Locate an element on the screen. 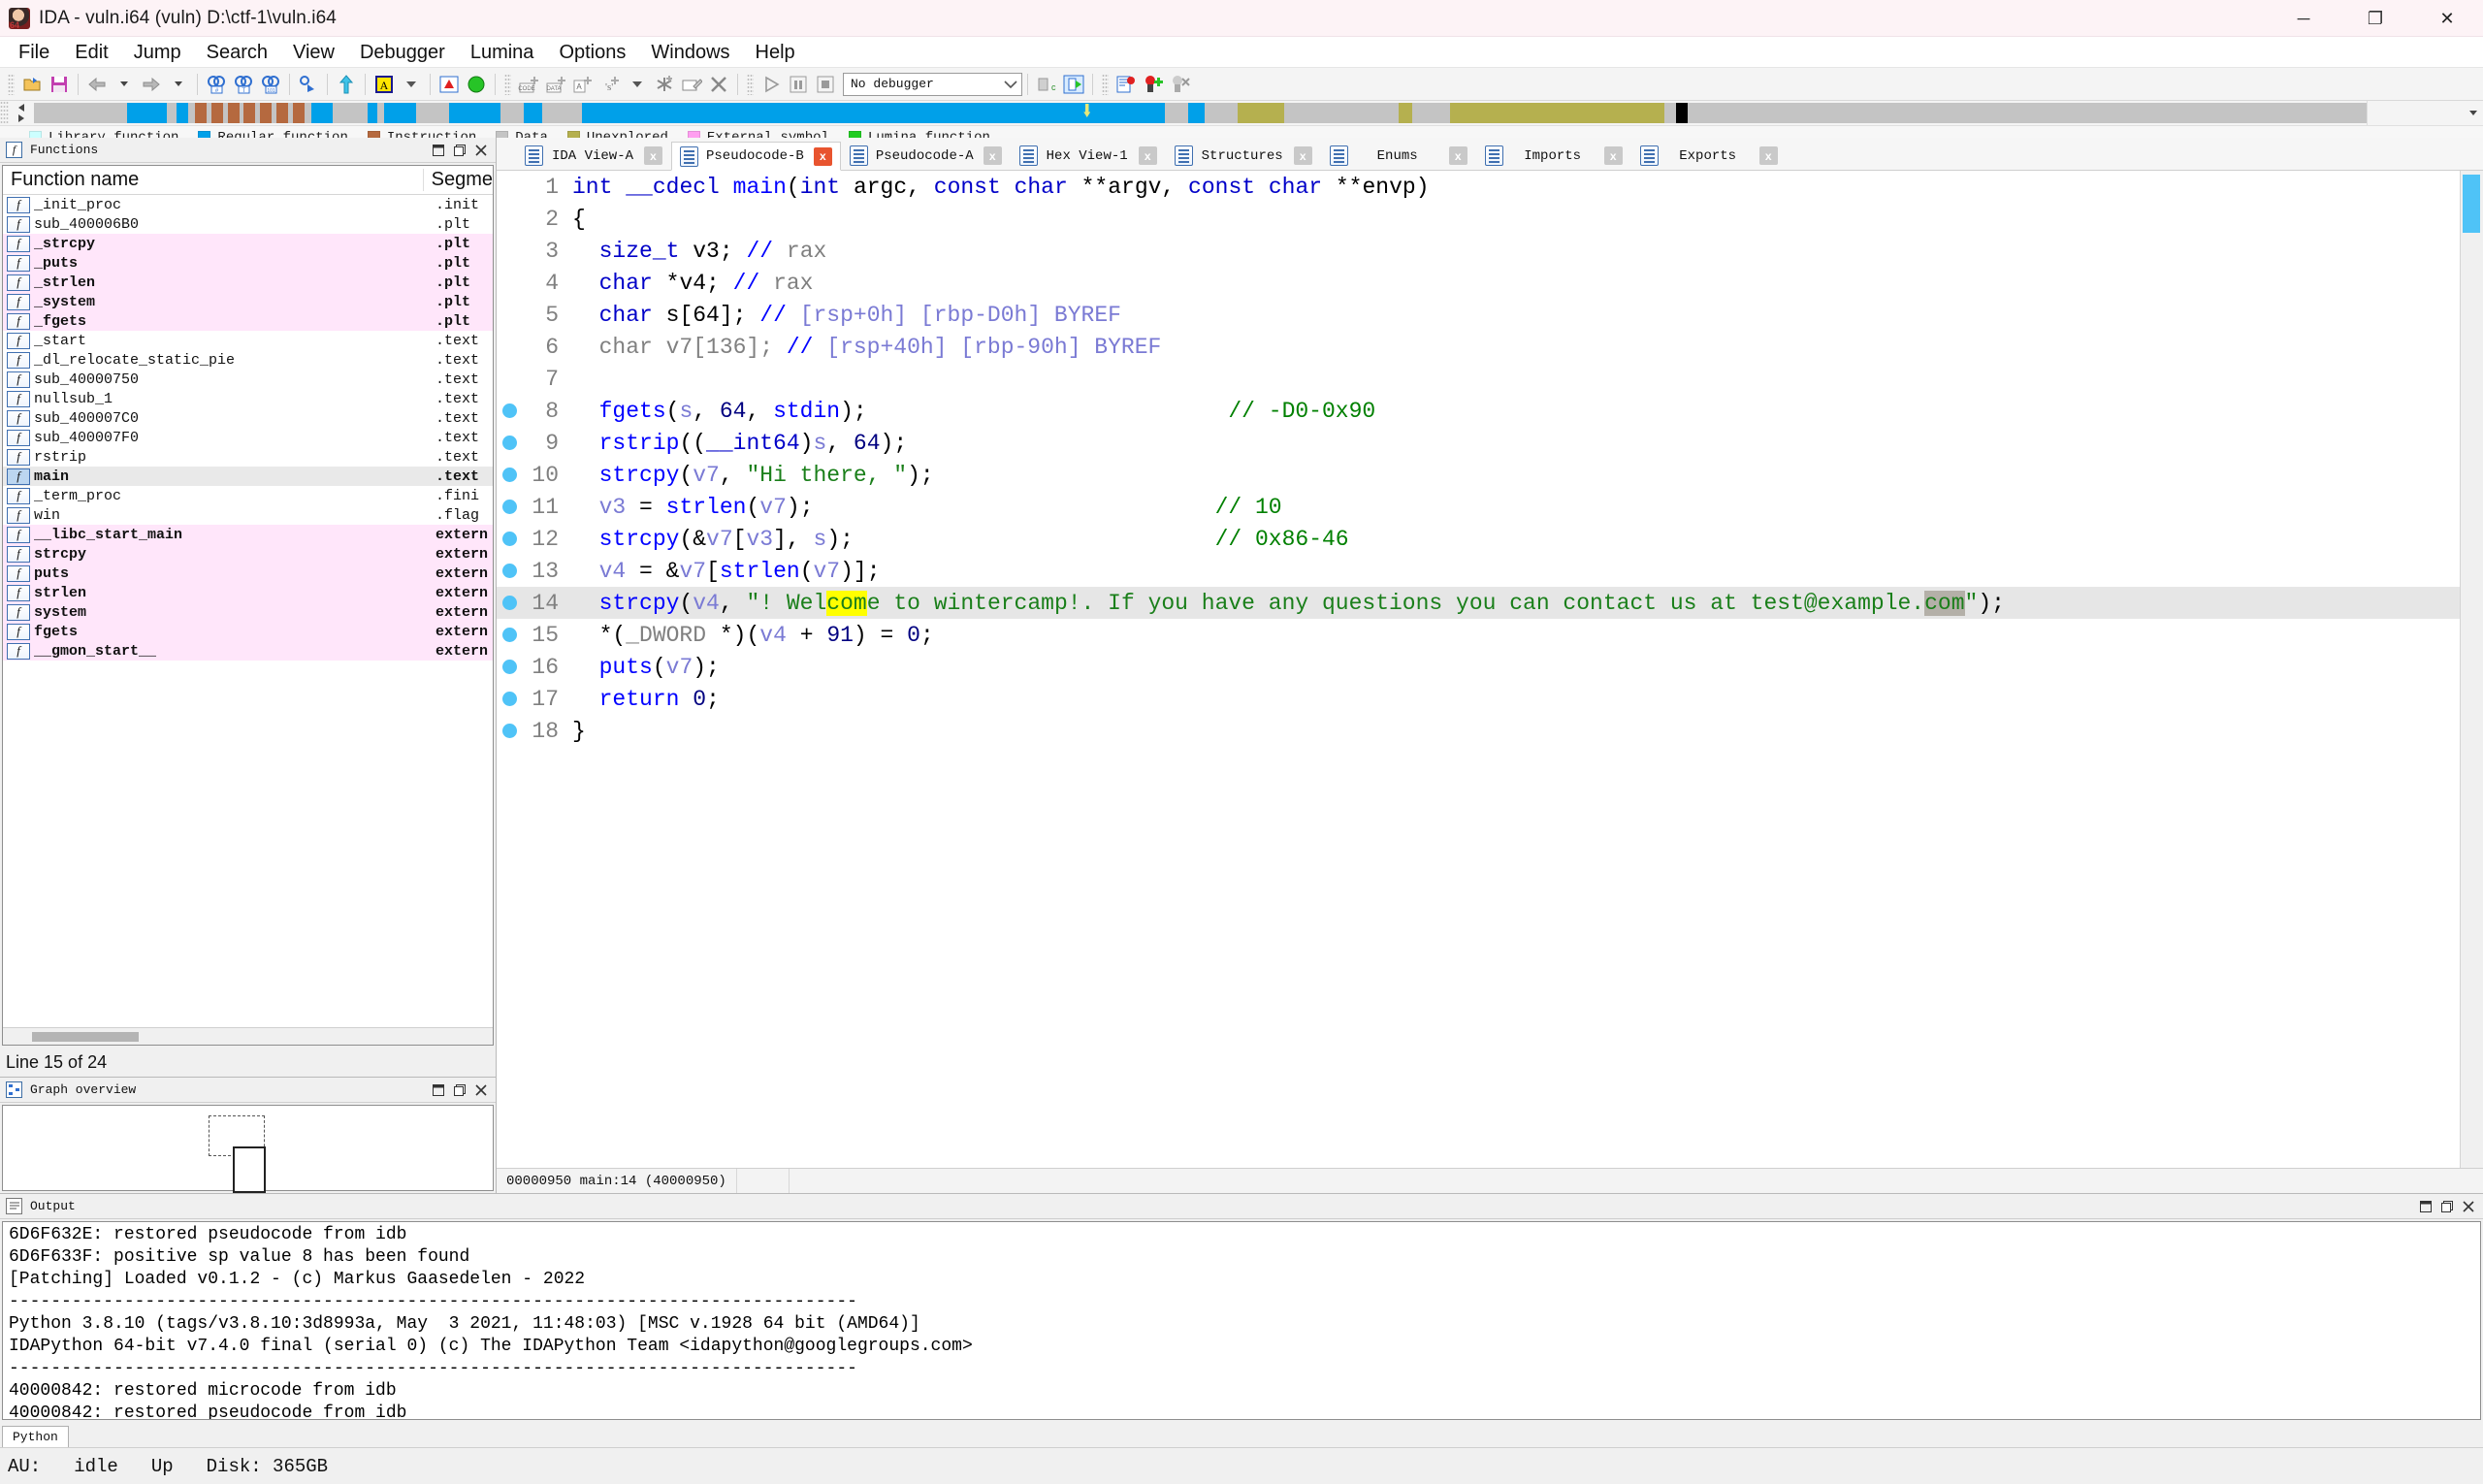  function-list-row: f _puts .plt is located at coordinates (248, 263).